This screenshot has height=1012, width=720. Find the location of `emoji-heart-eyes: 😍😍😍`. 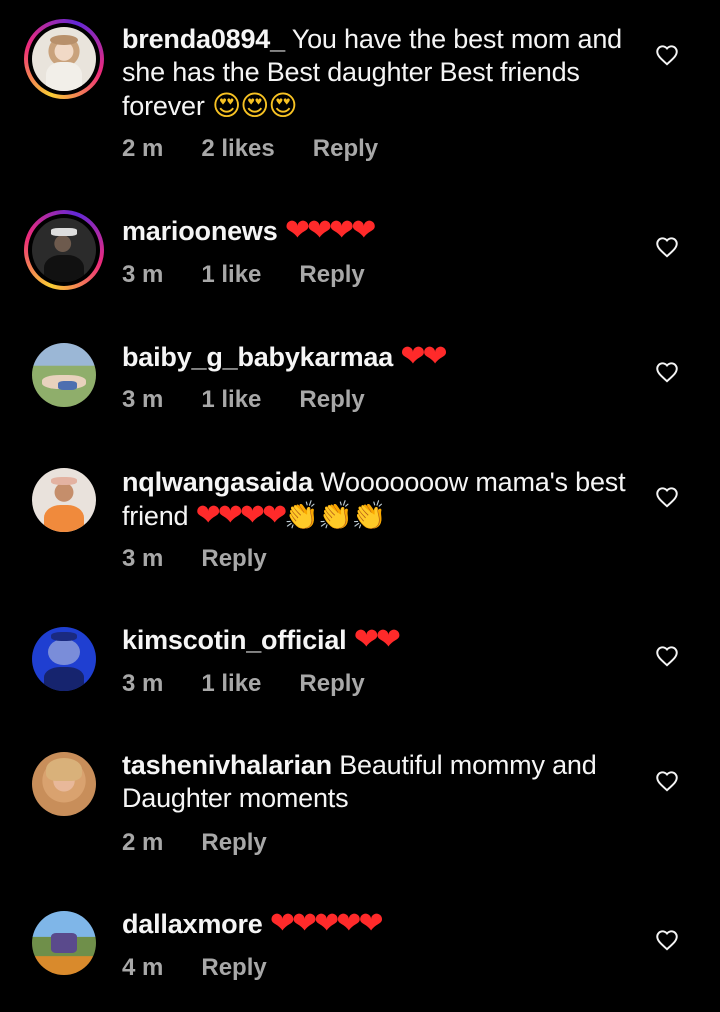

emoji-heart-eyes: 😍😍😍 is located at coordinates (254, 105).